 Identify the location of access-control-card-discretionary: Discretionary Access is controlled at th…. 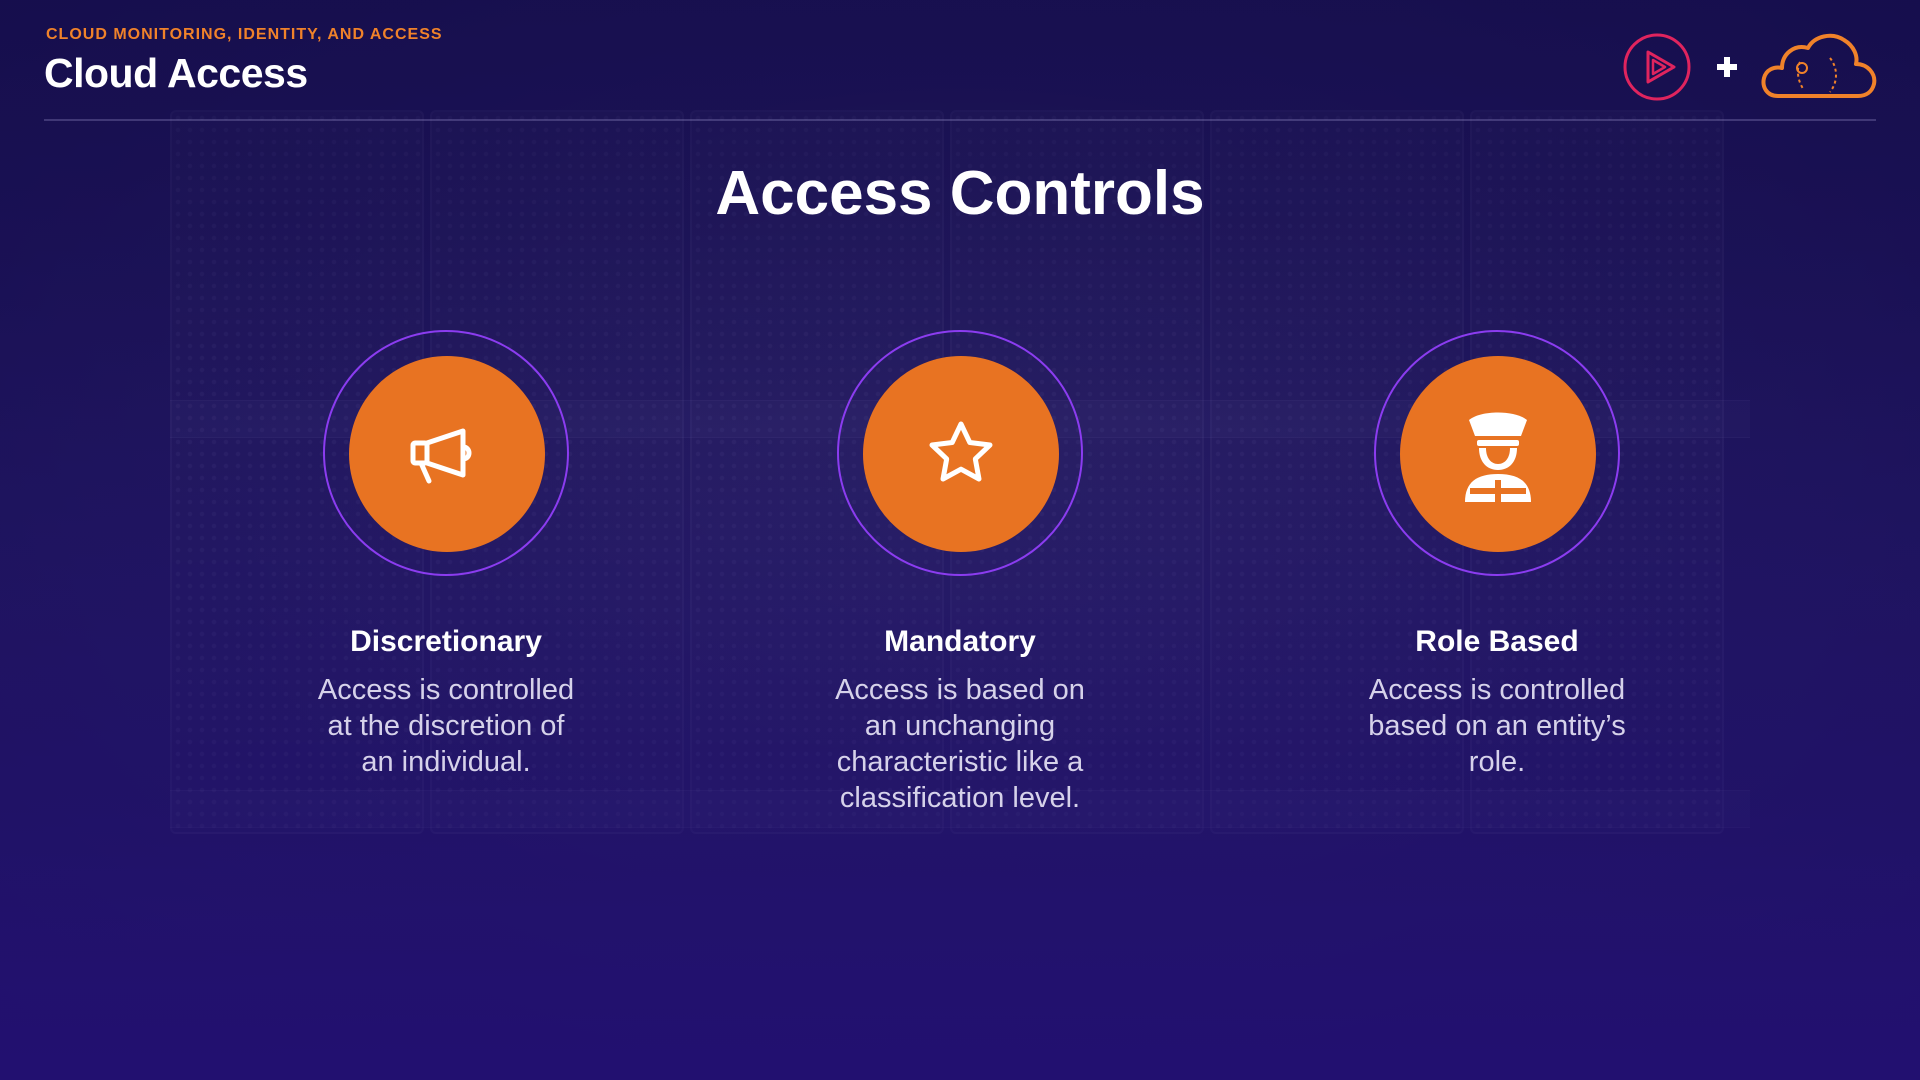
(446, 555).